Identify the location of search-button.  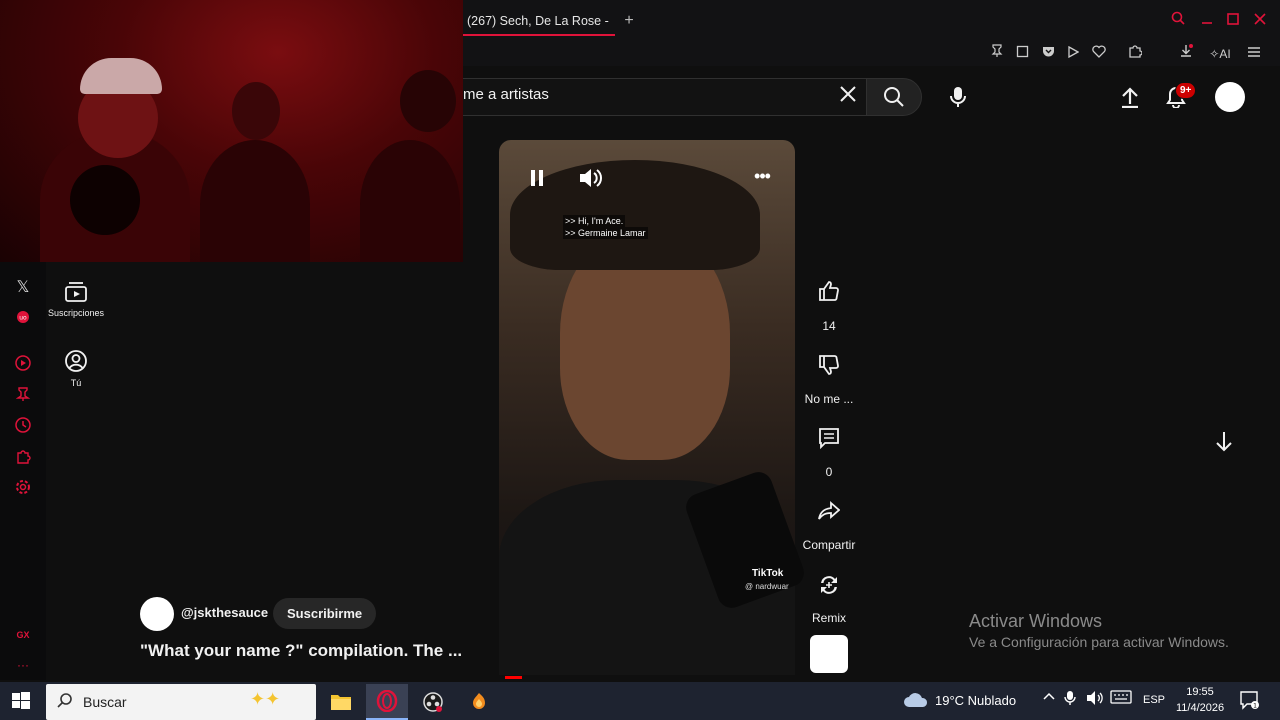
(894, 97).